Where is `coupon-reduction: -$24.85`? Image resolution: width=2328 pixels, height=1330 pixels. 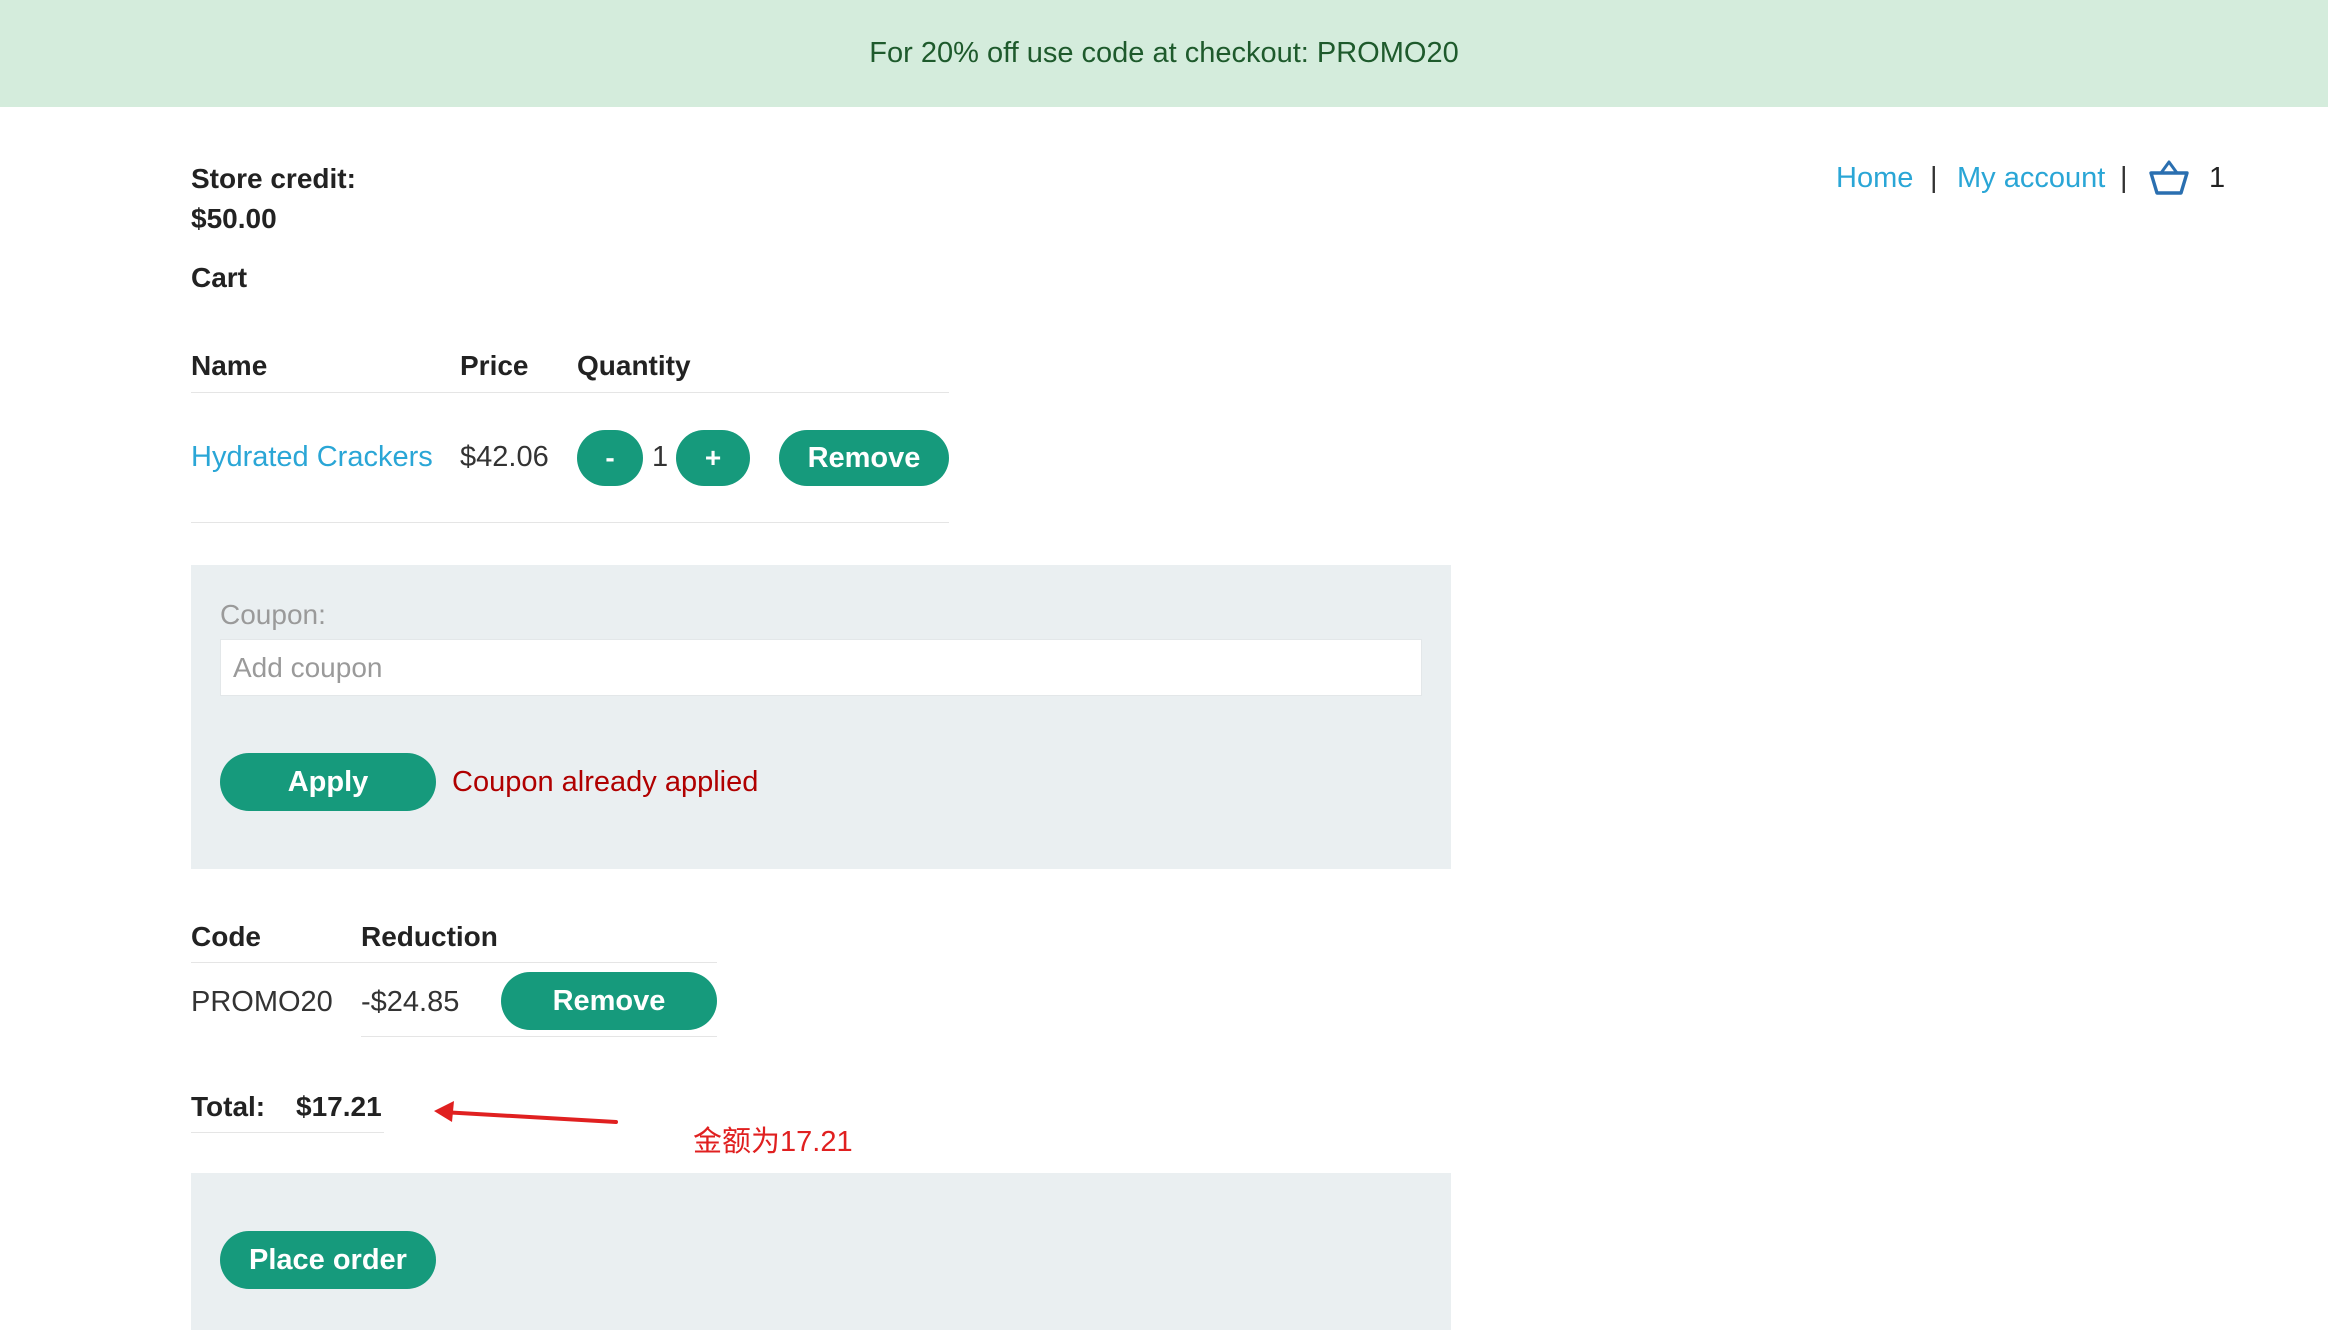 coupon-reduction: -$24.85 is located at coordinates (410, 1002).